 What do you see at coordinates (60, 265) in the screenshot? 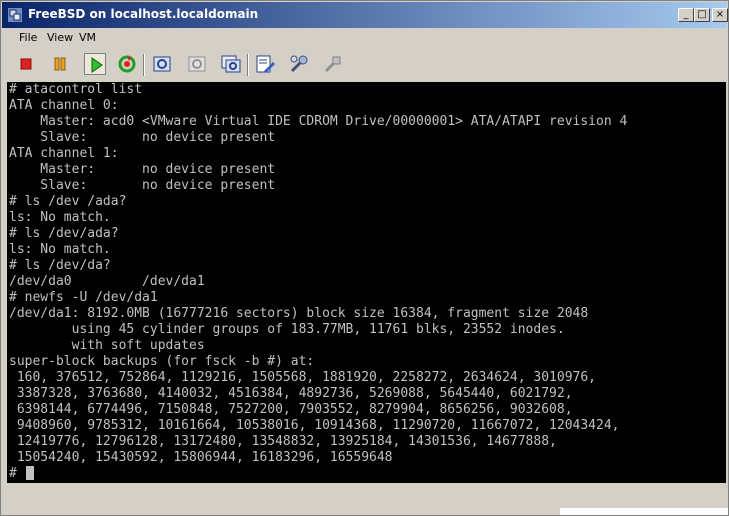
I see `console-line: # ls /dev/da?` at bounding box center [60, 265].